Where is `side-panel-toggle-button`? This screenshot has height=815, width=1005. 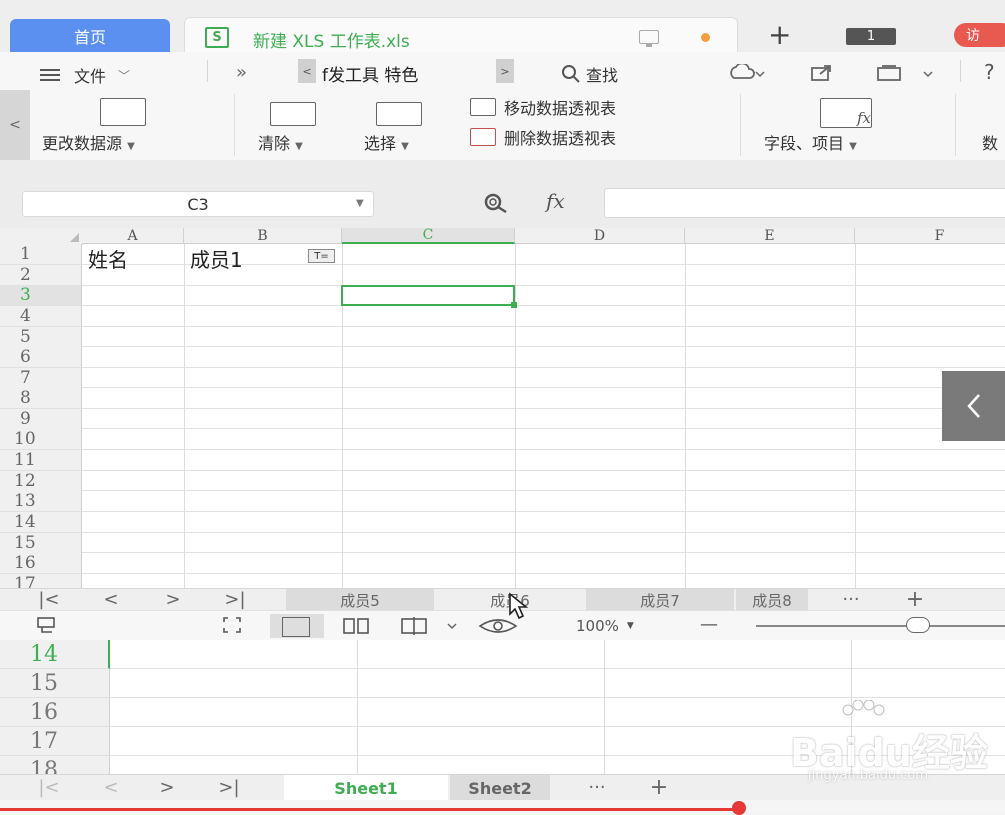
side-panel-toggle-button is located at coordinates (973, 406).